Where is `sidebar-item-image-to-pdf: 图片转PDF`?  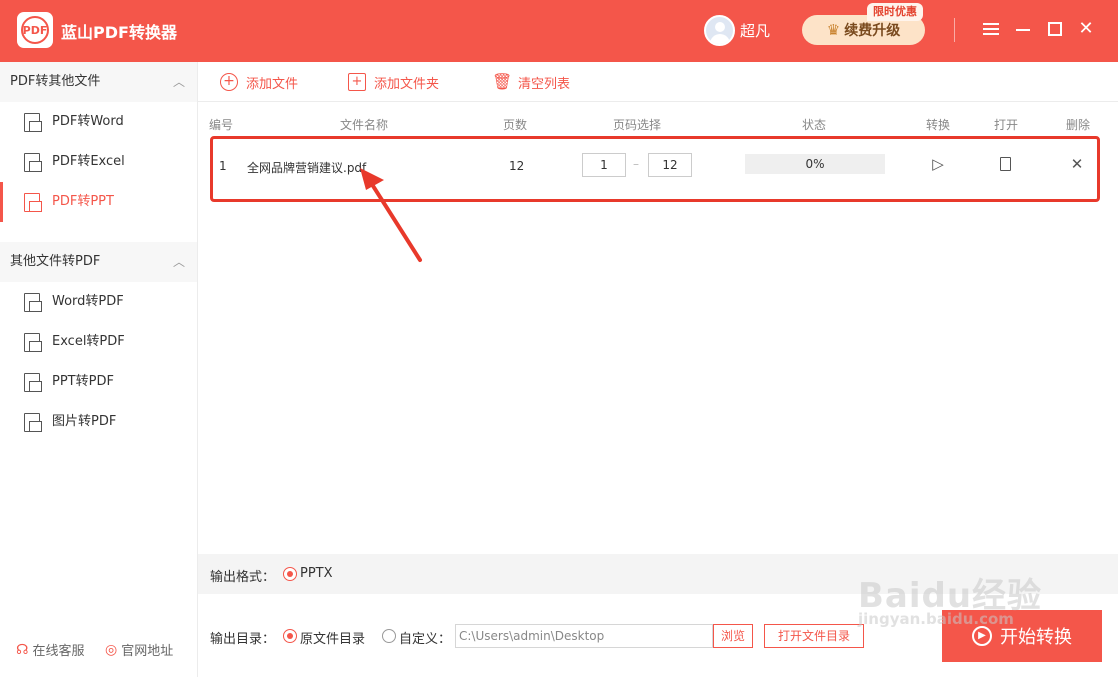 sidebar-item-image-to-pdf: 图片转PDF is located at coordinates (98, 422).